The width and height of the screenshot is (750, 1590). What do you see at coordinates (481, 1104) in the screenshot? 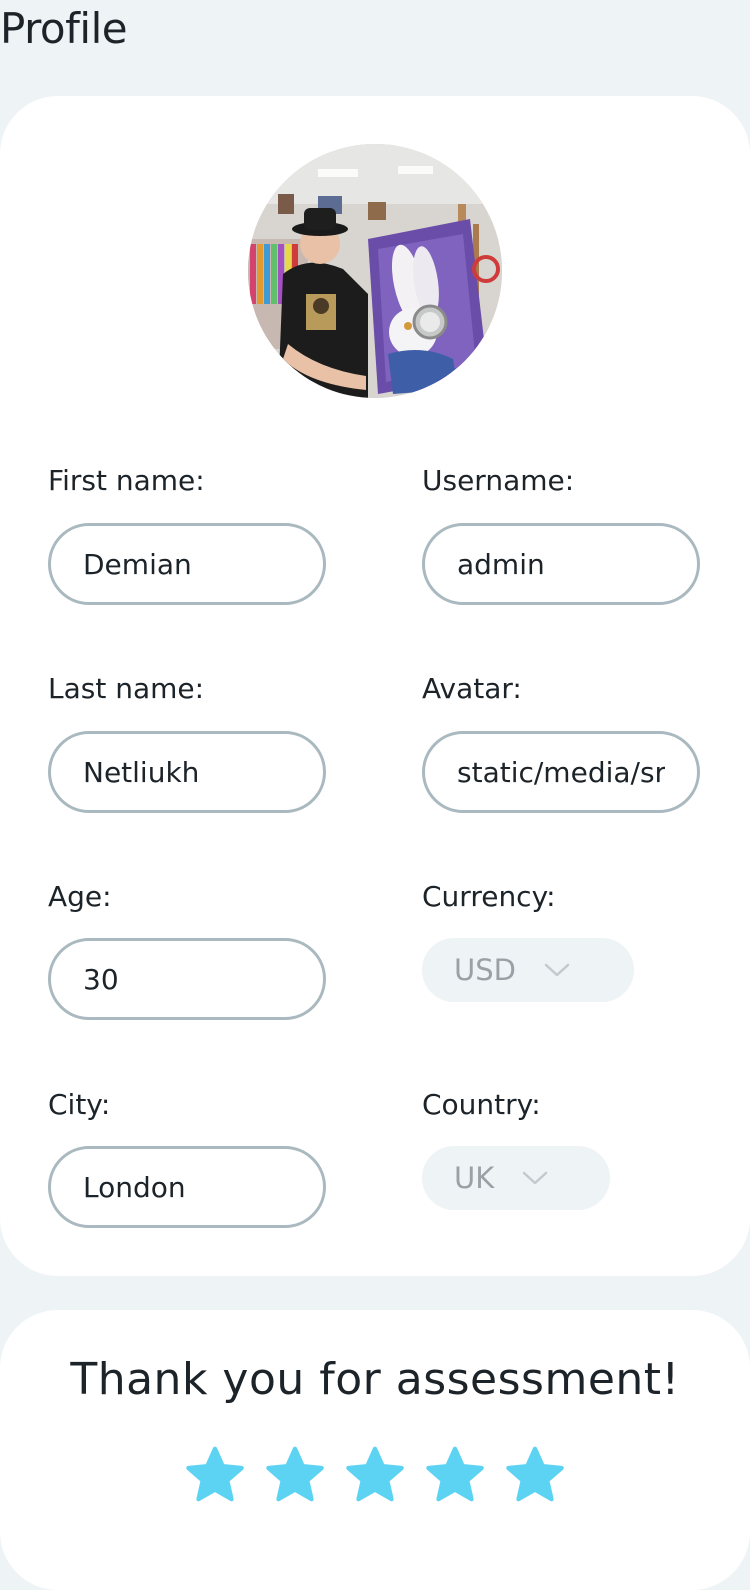
I see `country-label: Country:` at bounding box center [481, 1104].